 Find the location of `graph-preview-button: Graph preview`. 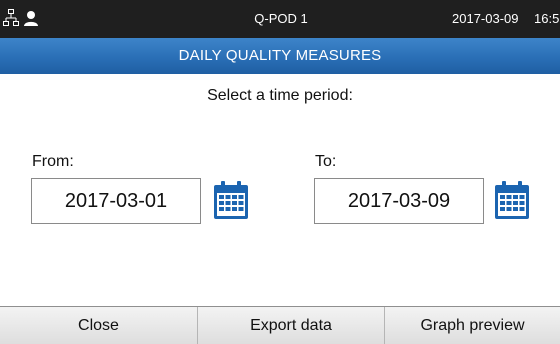

graph-preview-button: Graph preview is located at coordinates (472, 325).